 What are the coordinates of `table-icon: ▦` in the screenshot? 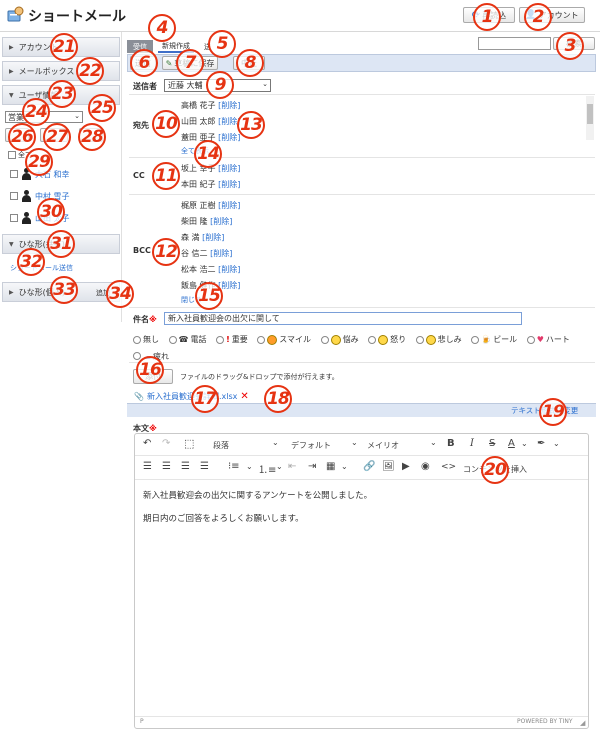 It's located at (330, 466).